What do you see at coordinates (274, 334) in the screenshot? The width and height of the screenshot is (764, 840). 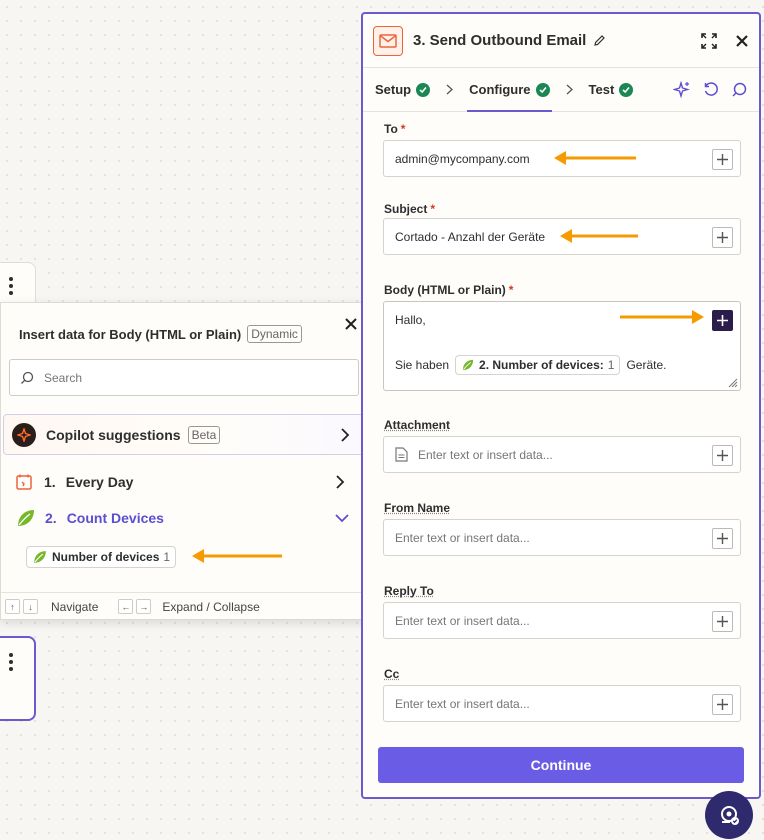 I see `dynamic-tag: Dynamic` at bounding box center [274, 334].